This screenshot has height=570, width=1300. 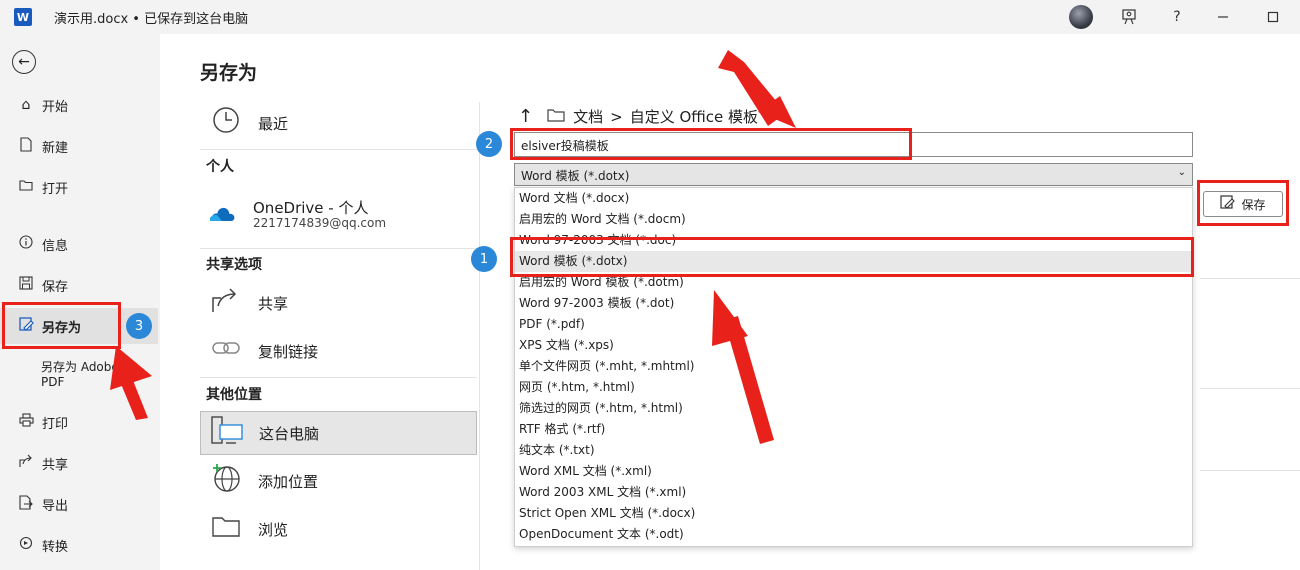 What do you see at coordinates (853, 198) in the screenshot?
I see `file-type-option: Word 文档 (*.docx)` at bounding box center [853, 198].